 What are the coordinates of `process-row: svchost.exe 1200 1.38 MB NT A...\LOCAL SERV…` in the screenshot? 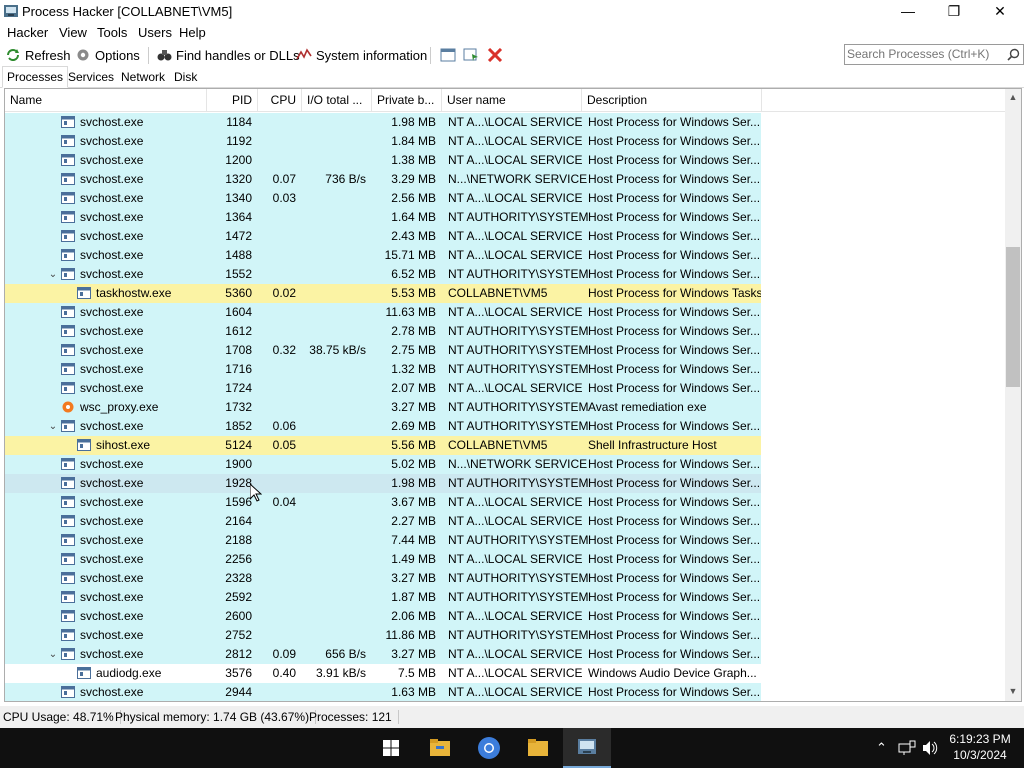 It's located at (383, 160).